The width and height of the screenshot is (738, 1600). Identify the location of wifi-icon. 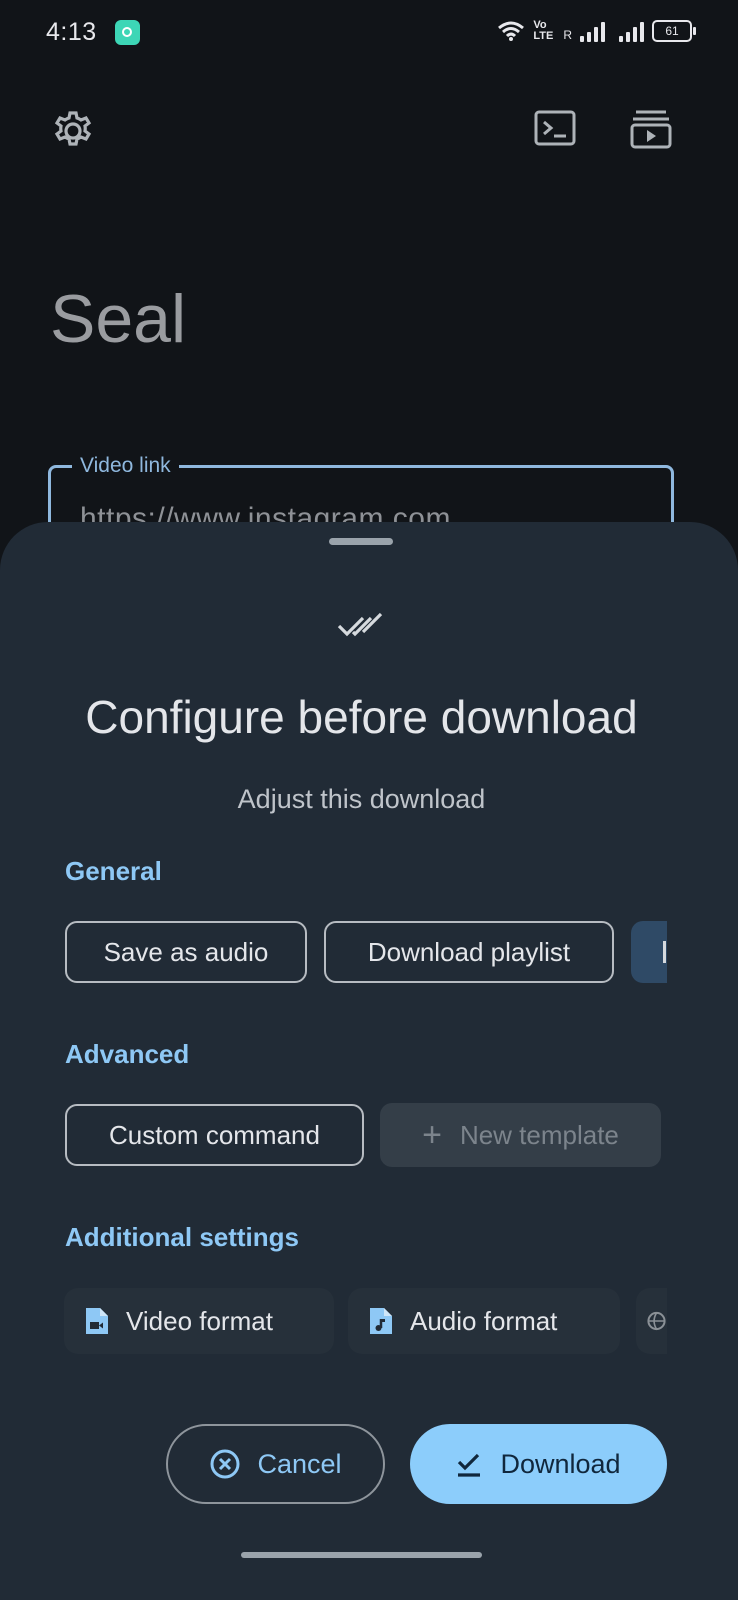
(511, 31).